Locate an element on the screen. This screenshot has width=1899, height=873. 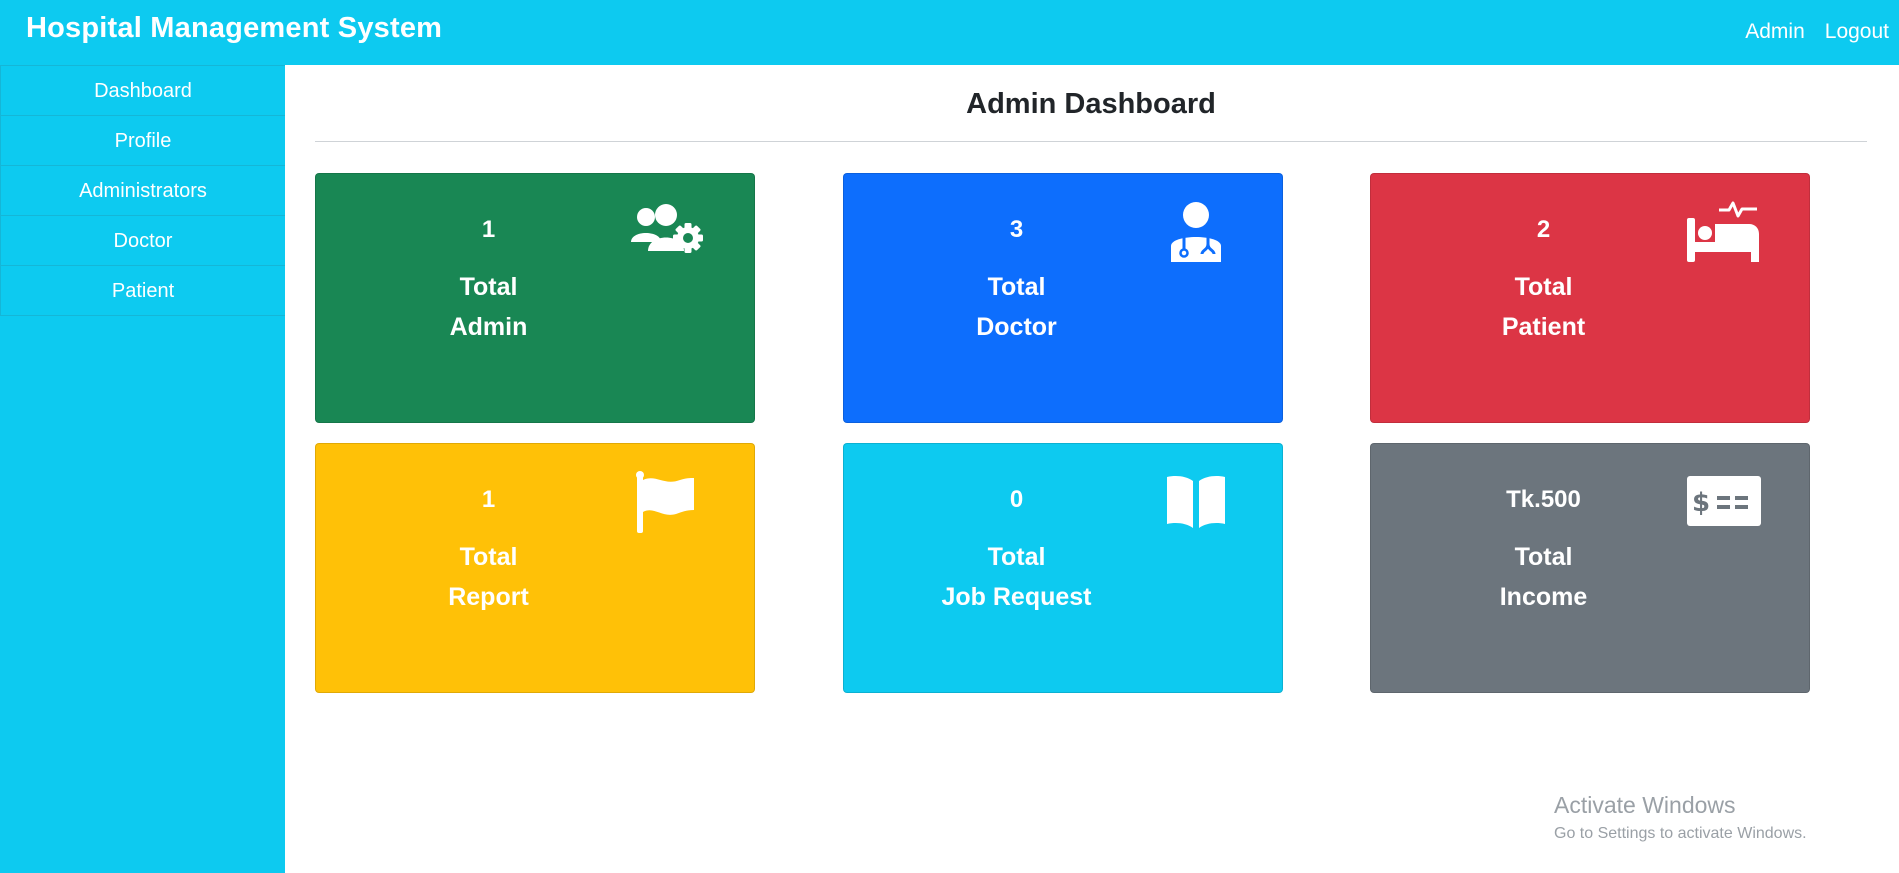
users-gear-icon is located at coordinates (668, 232).